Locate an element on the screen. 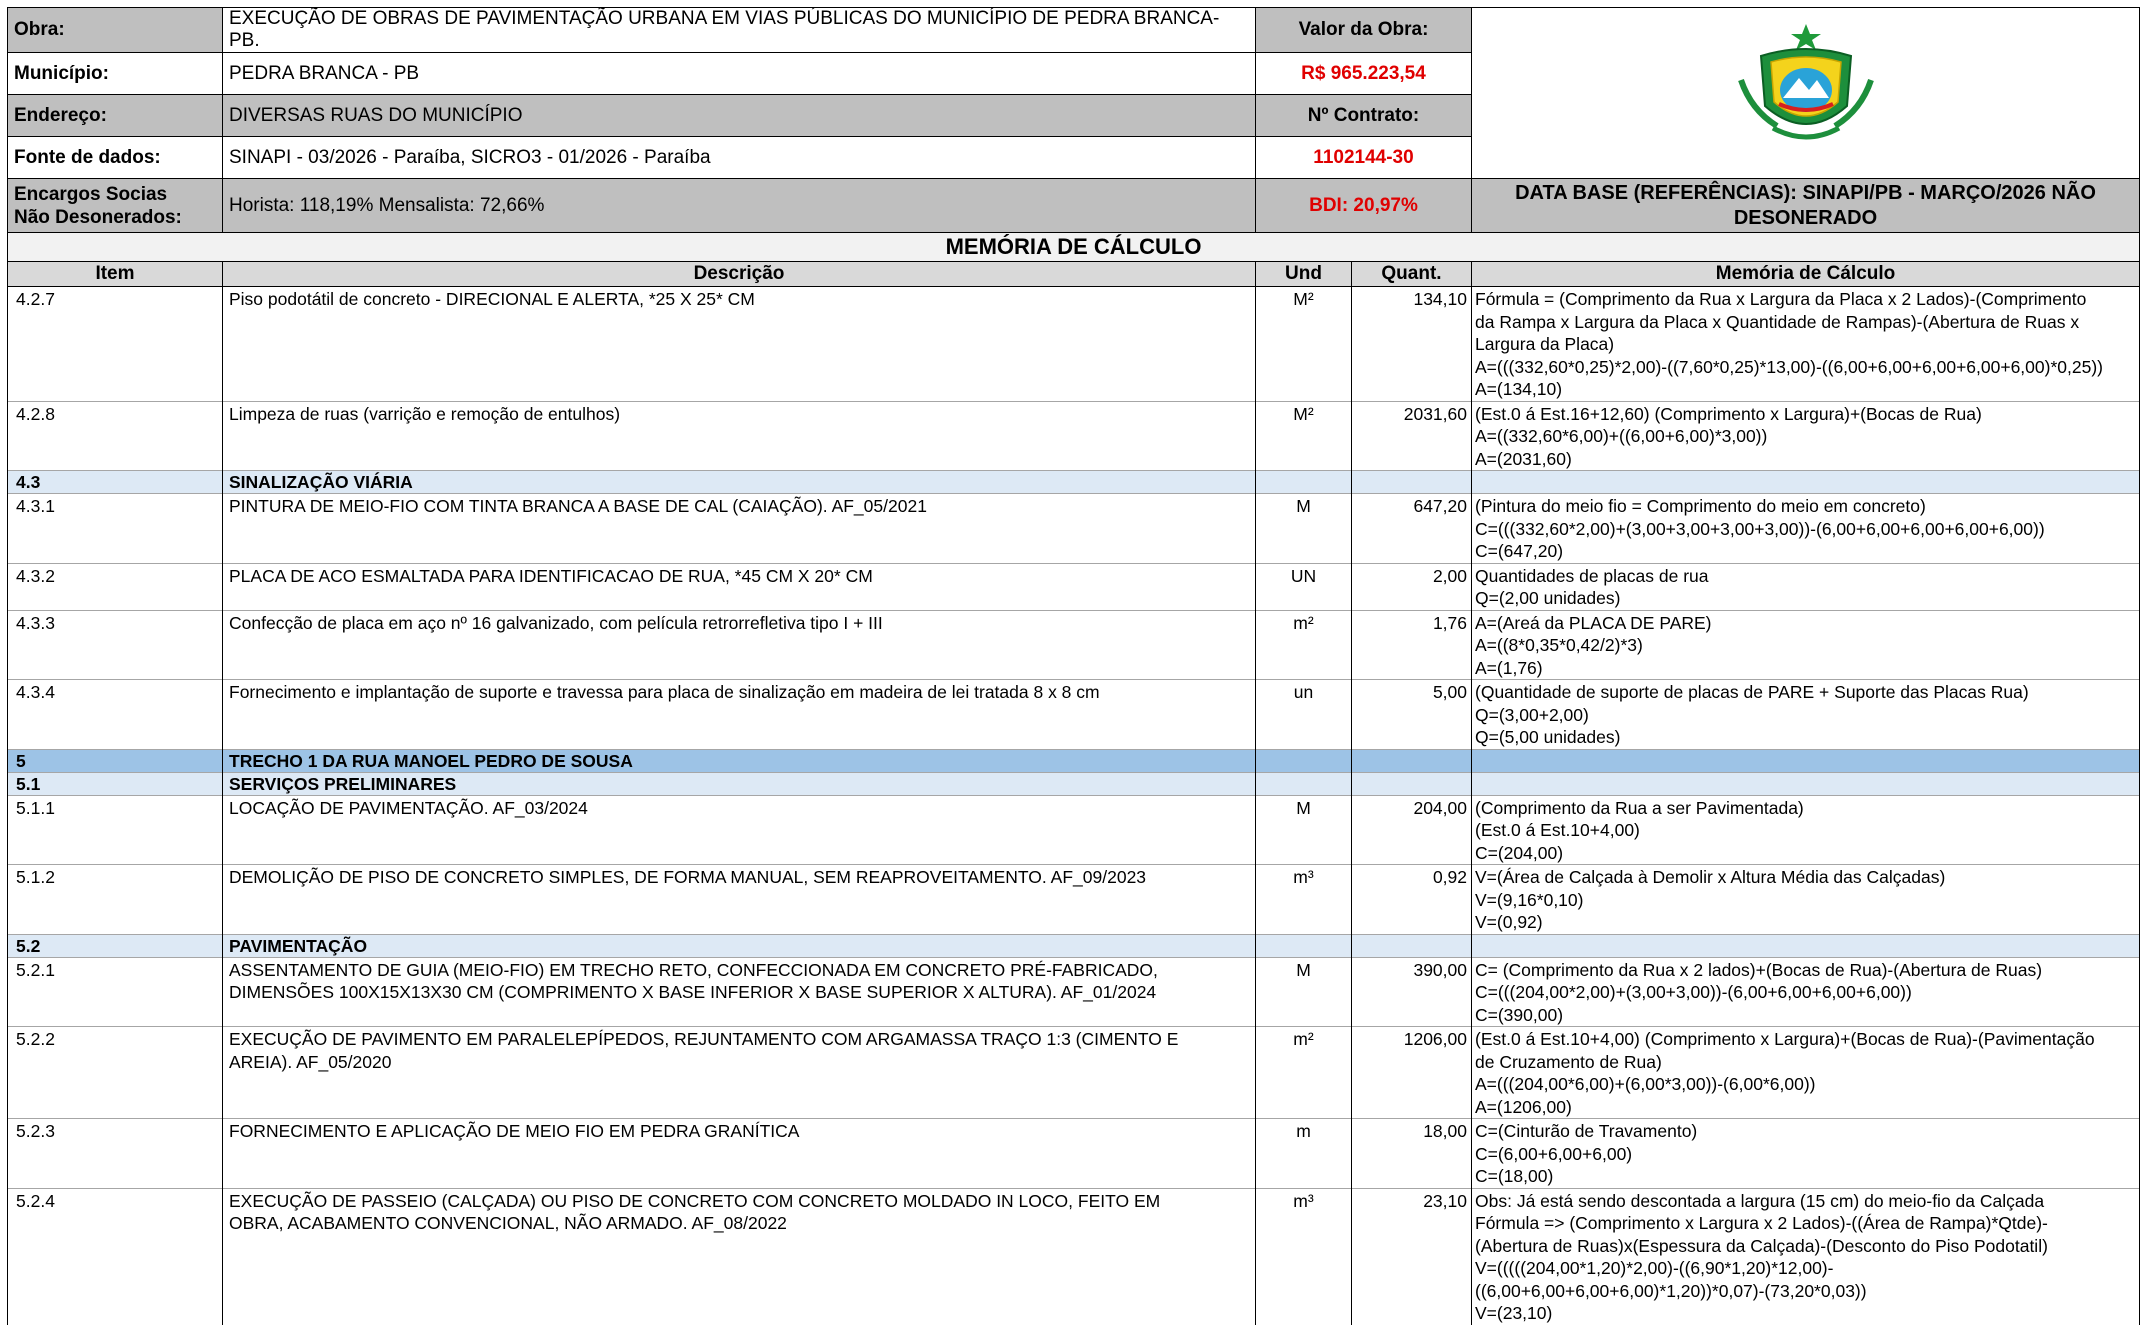 This screenshot has height=1325, width=2147. cell-item: 4.2.7 is located at coordinates (115, 343).